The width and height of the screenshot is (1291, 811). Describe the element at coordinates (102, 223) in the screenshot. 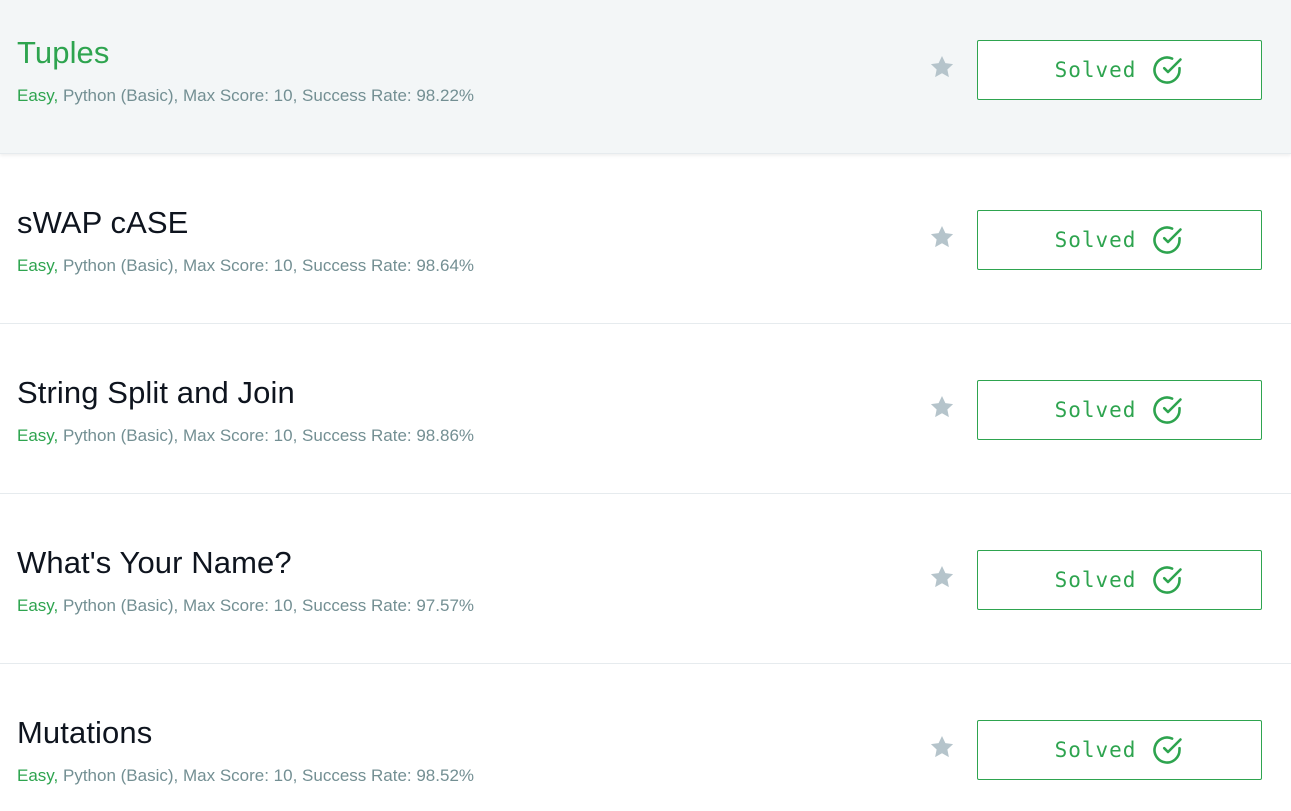

I see `challenge-title: sWAP cASE` at that location.